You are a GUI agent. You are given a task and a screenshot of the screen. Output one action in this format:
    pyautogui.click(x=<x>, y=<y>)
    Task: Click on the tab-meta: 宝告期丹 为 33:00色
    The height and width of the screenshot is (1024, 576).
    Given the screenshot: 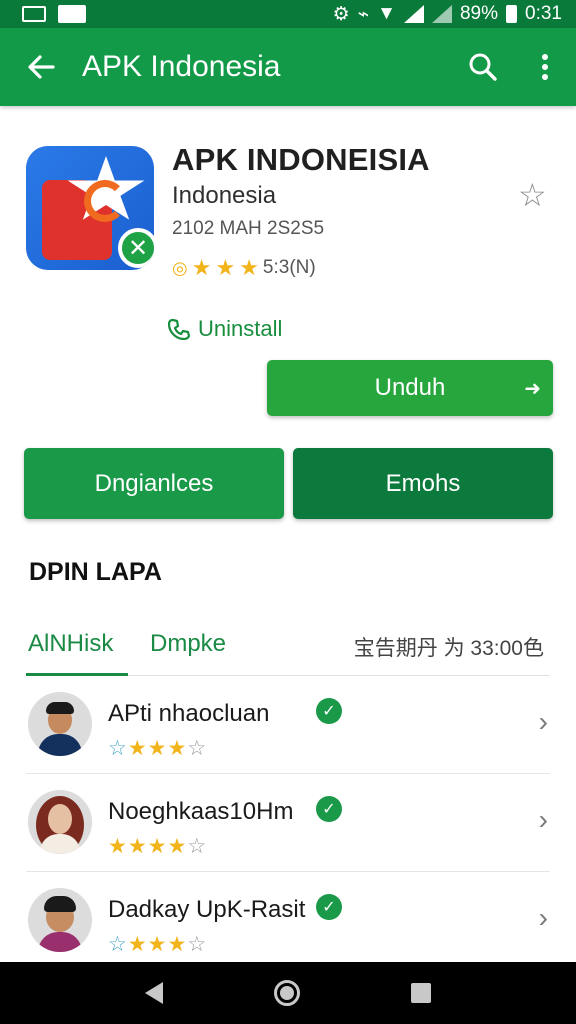 What is the action you would take?
    pyautogui.click(x=448, y=648)
    